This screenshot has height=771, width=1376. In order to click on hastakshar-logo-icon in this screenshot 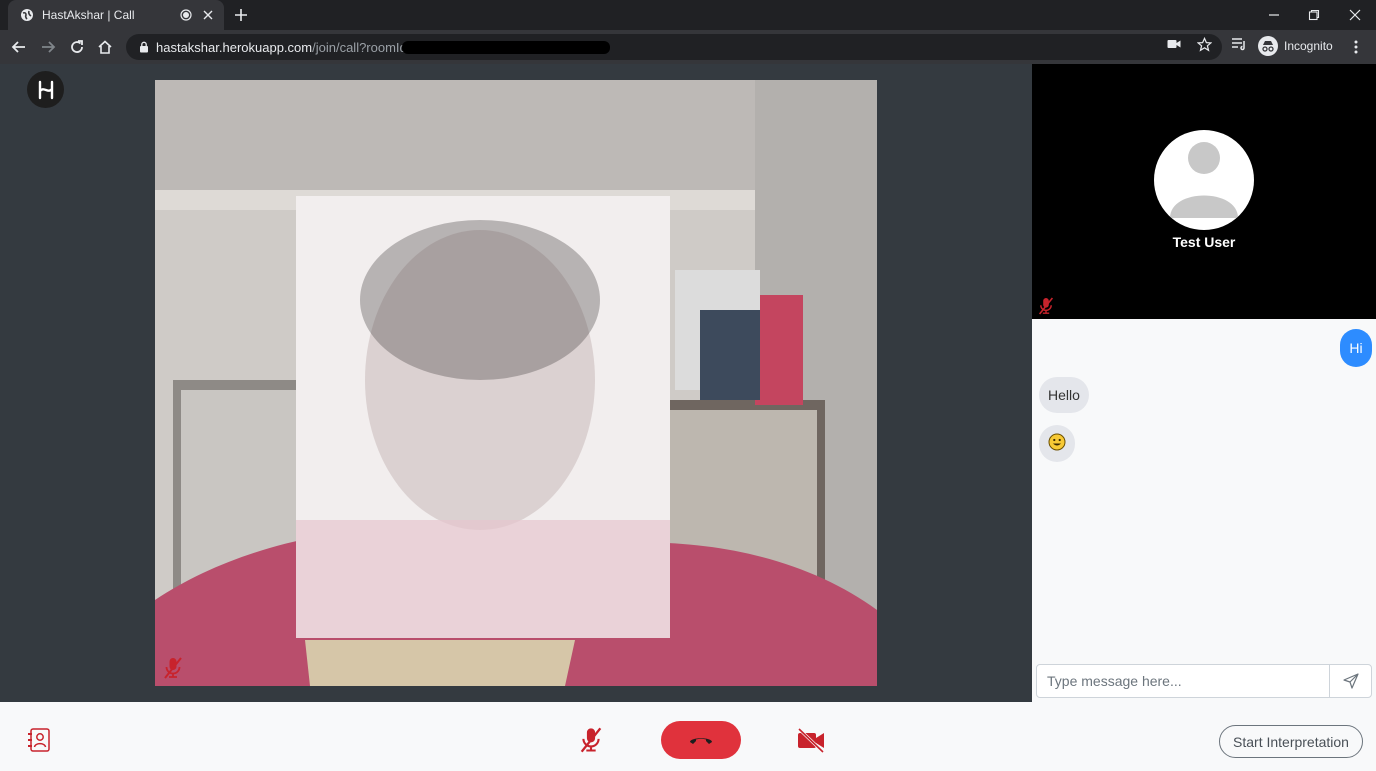, I will do `click(45, 89)`.